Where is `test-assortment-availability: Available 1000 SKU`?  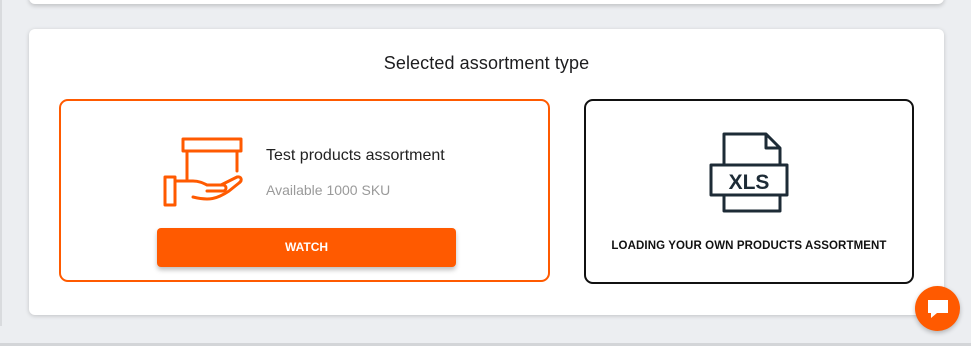 test-assortment-availability: Available 1000 SKU is located at coordinates (328, 190).